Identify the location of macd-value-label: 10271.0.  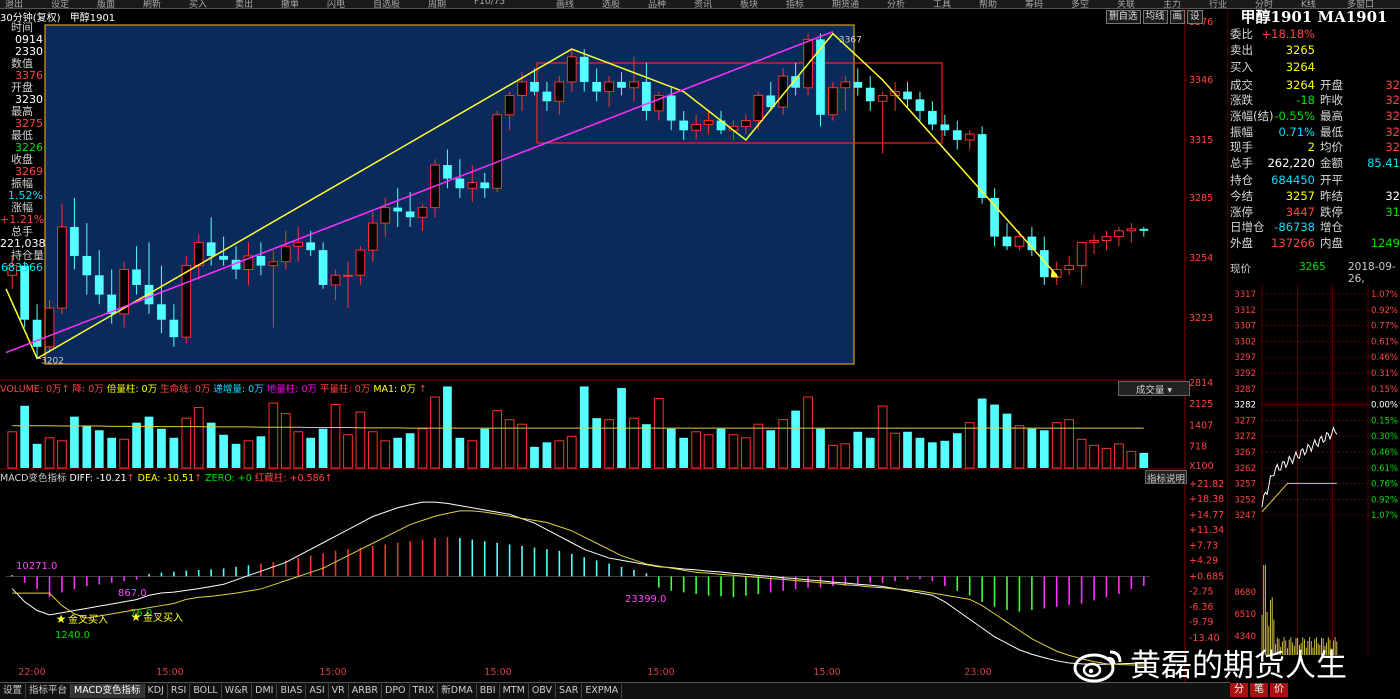
(36, 566).